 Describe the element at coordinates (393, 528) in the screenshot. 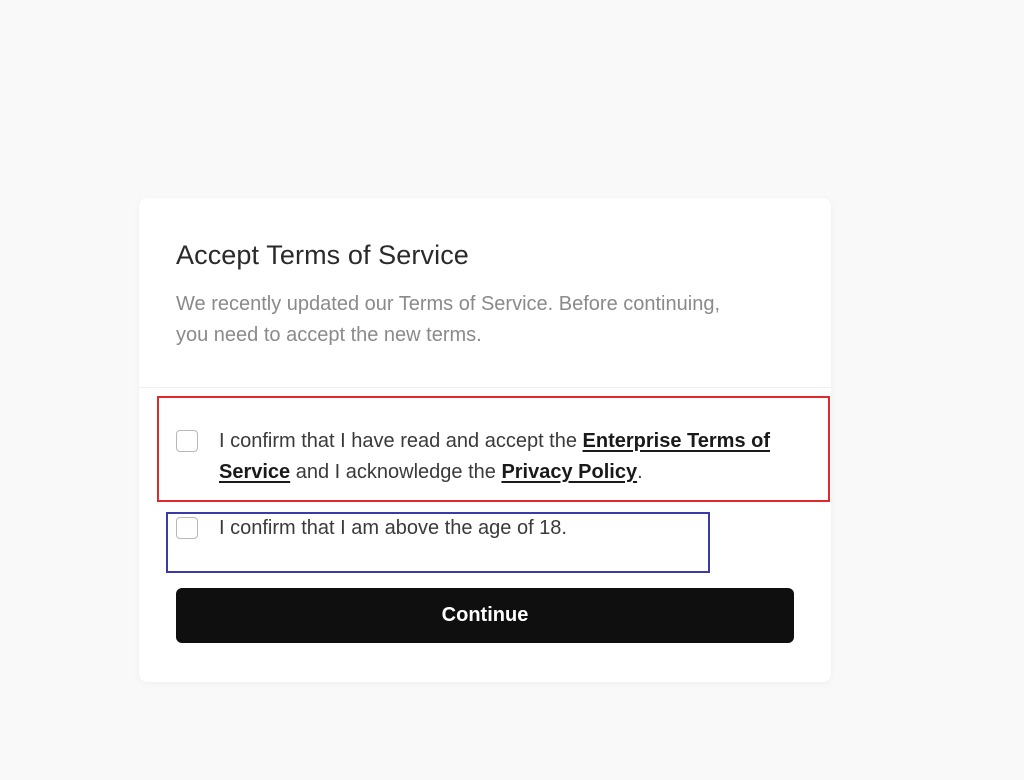

I see `age-consent-label: I confirm that I am above the age of 18.` at that location.